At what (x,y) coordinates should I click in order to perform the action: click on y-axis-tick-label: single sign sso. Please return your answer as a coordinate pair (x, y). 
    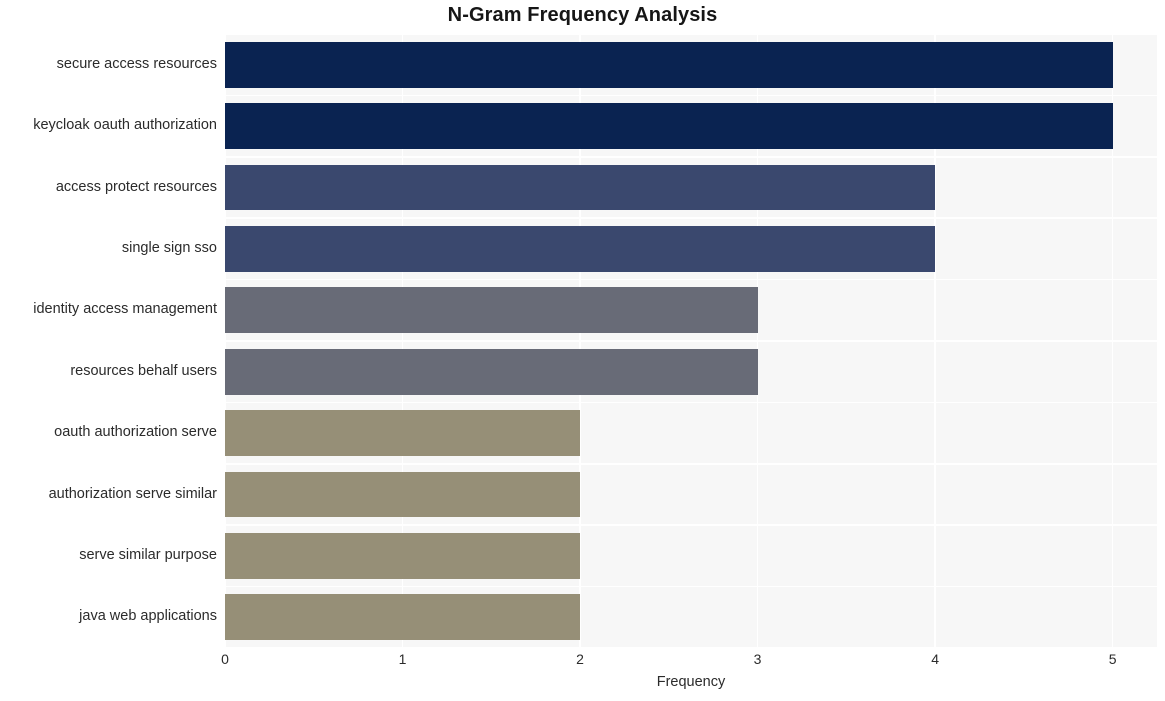
    Looking at the image, I should click on (169, 247).